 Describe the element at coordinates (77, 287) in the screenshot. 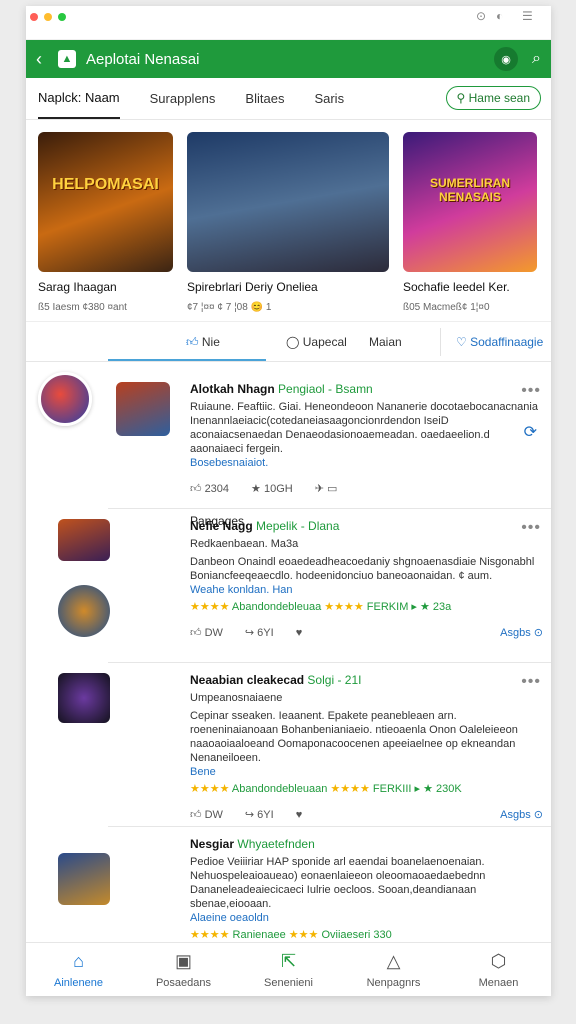

I see `featured-name-1: Sarag Ihaagan` at that location.